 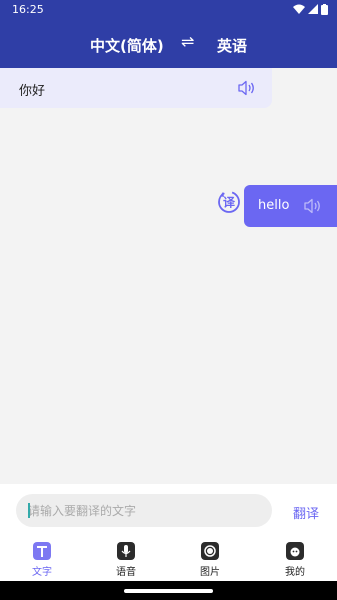 I want to click on tab-image: 图片, so click(x=210, y=560).